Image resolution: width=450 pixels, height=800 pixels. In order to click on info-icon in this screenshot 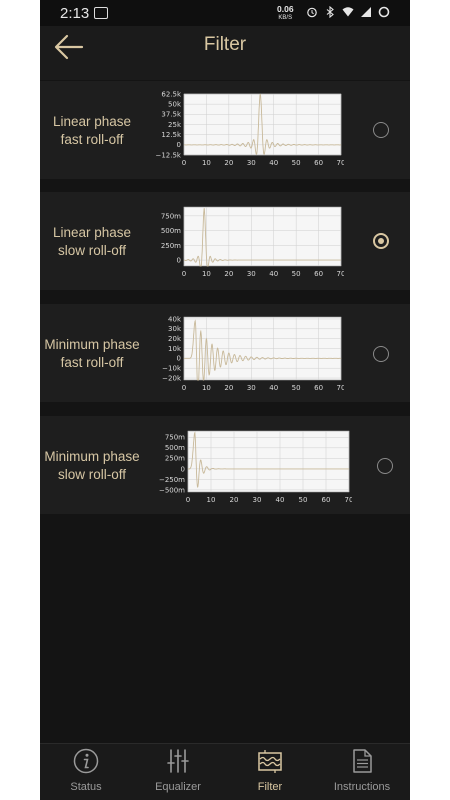, I will do `click(86, 761)`.